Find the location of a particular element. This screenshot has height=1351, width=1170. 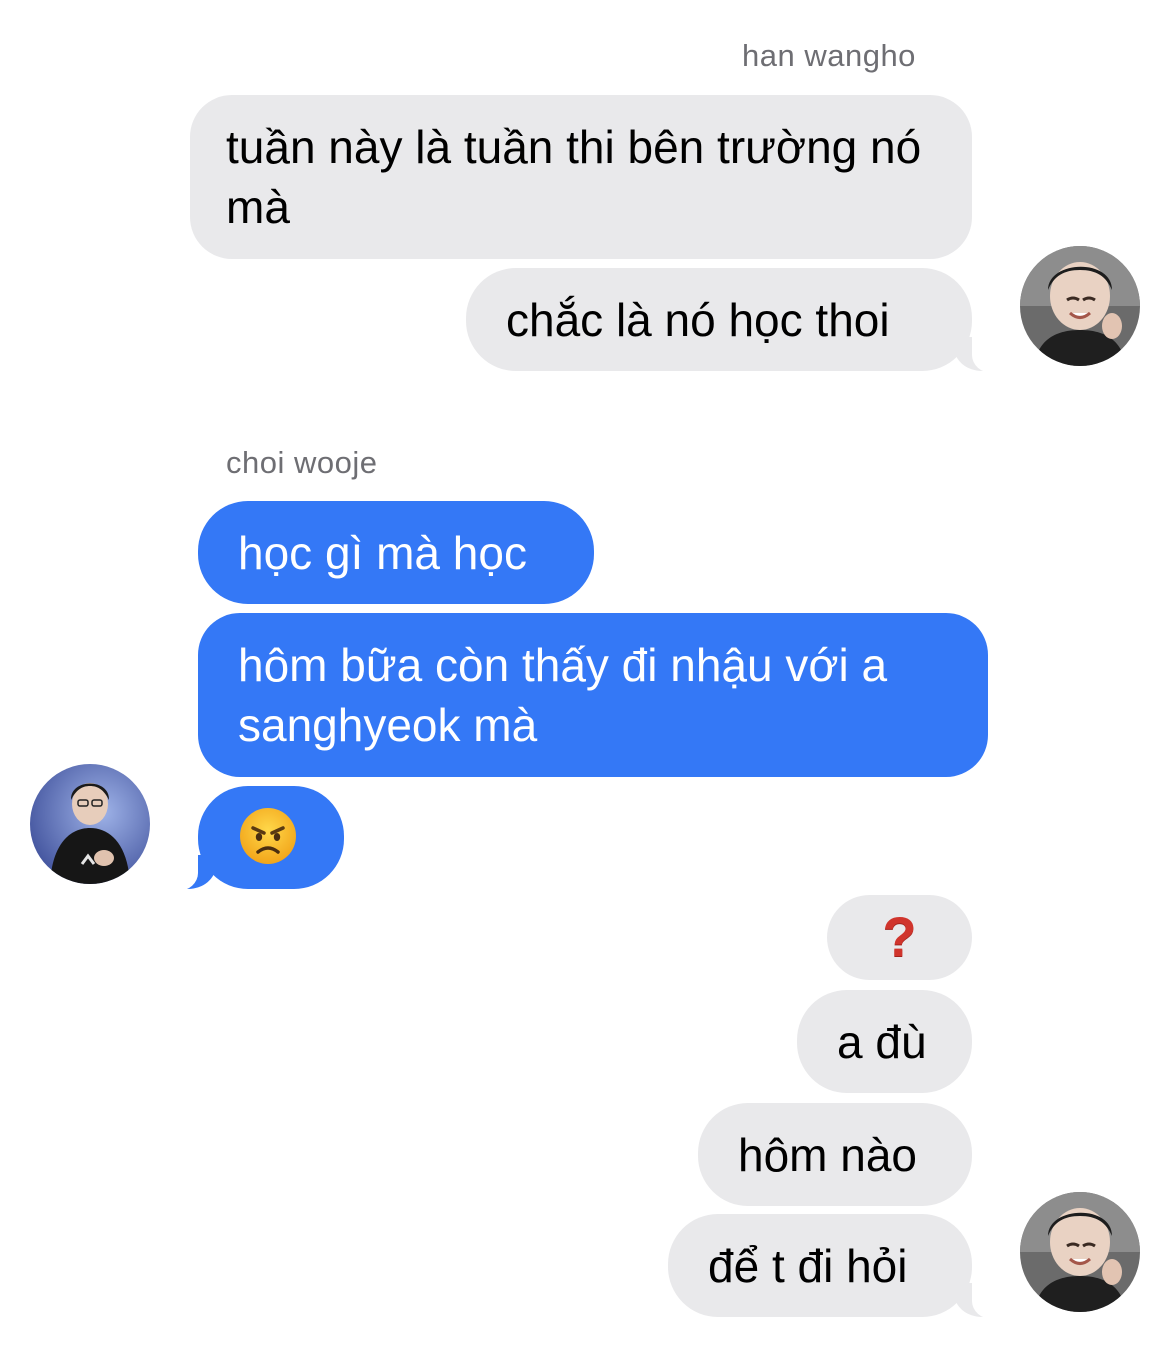

message-text: hôm nào is located at coordinates (828, 1155).